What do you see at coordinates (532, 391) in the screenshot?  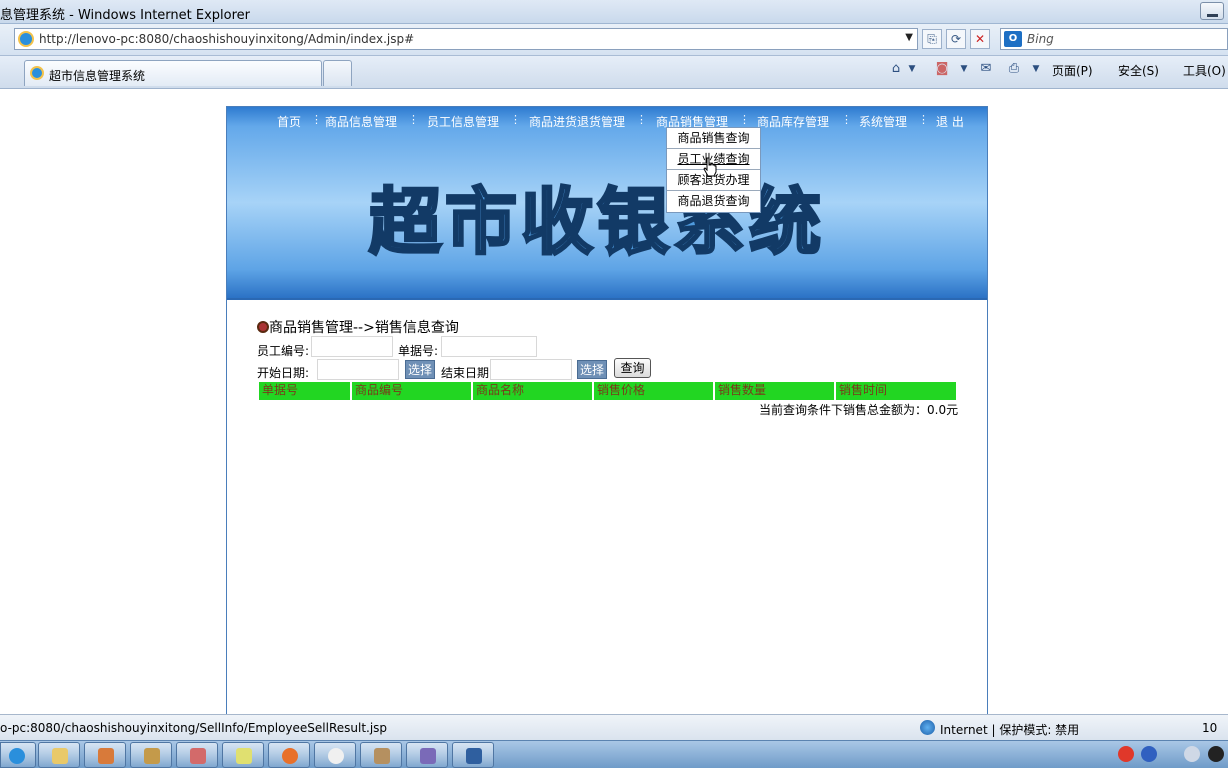 I see `column-header: 商品名称` at bounding box center [532, 391].